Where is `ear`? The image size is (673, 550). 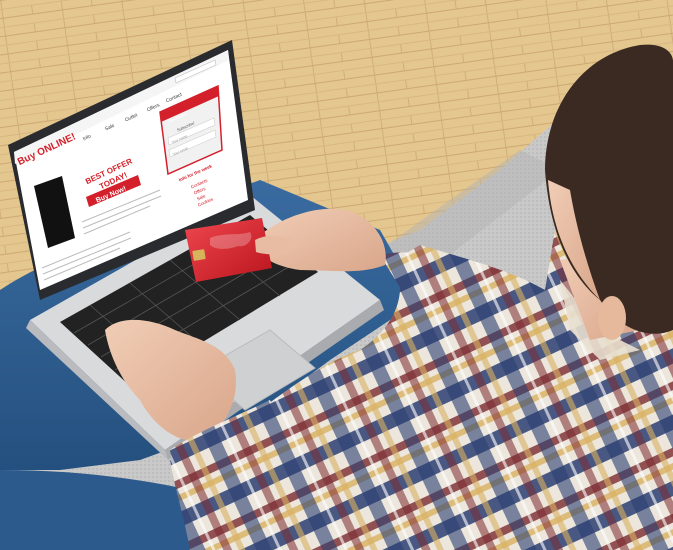 ear is located at coordinates (612, 318).